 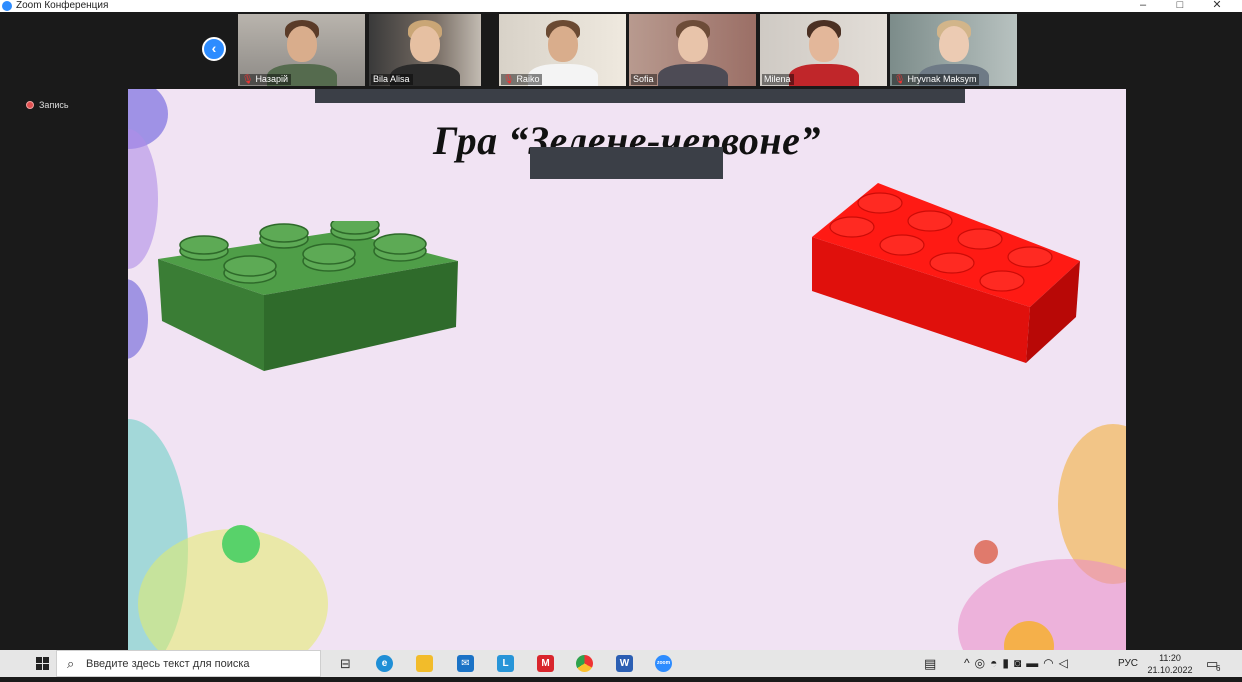 I want to click on participant-tile: 🎙 Hryvnak Maksym, so click(x=953, y=50).